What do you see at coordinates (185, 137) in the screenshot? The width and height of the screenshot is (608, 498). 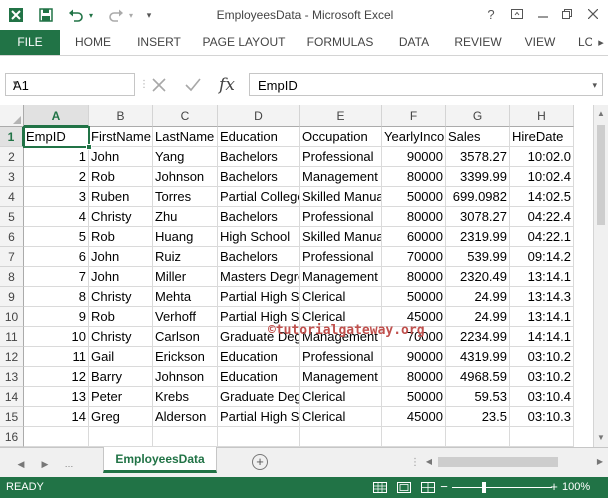 I see `cell-c1: LastName` at bounding box center [185, 137].